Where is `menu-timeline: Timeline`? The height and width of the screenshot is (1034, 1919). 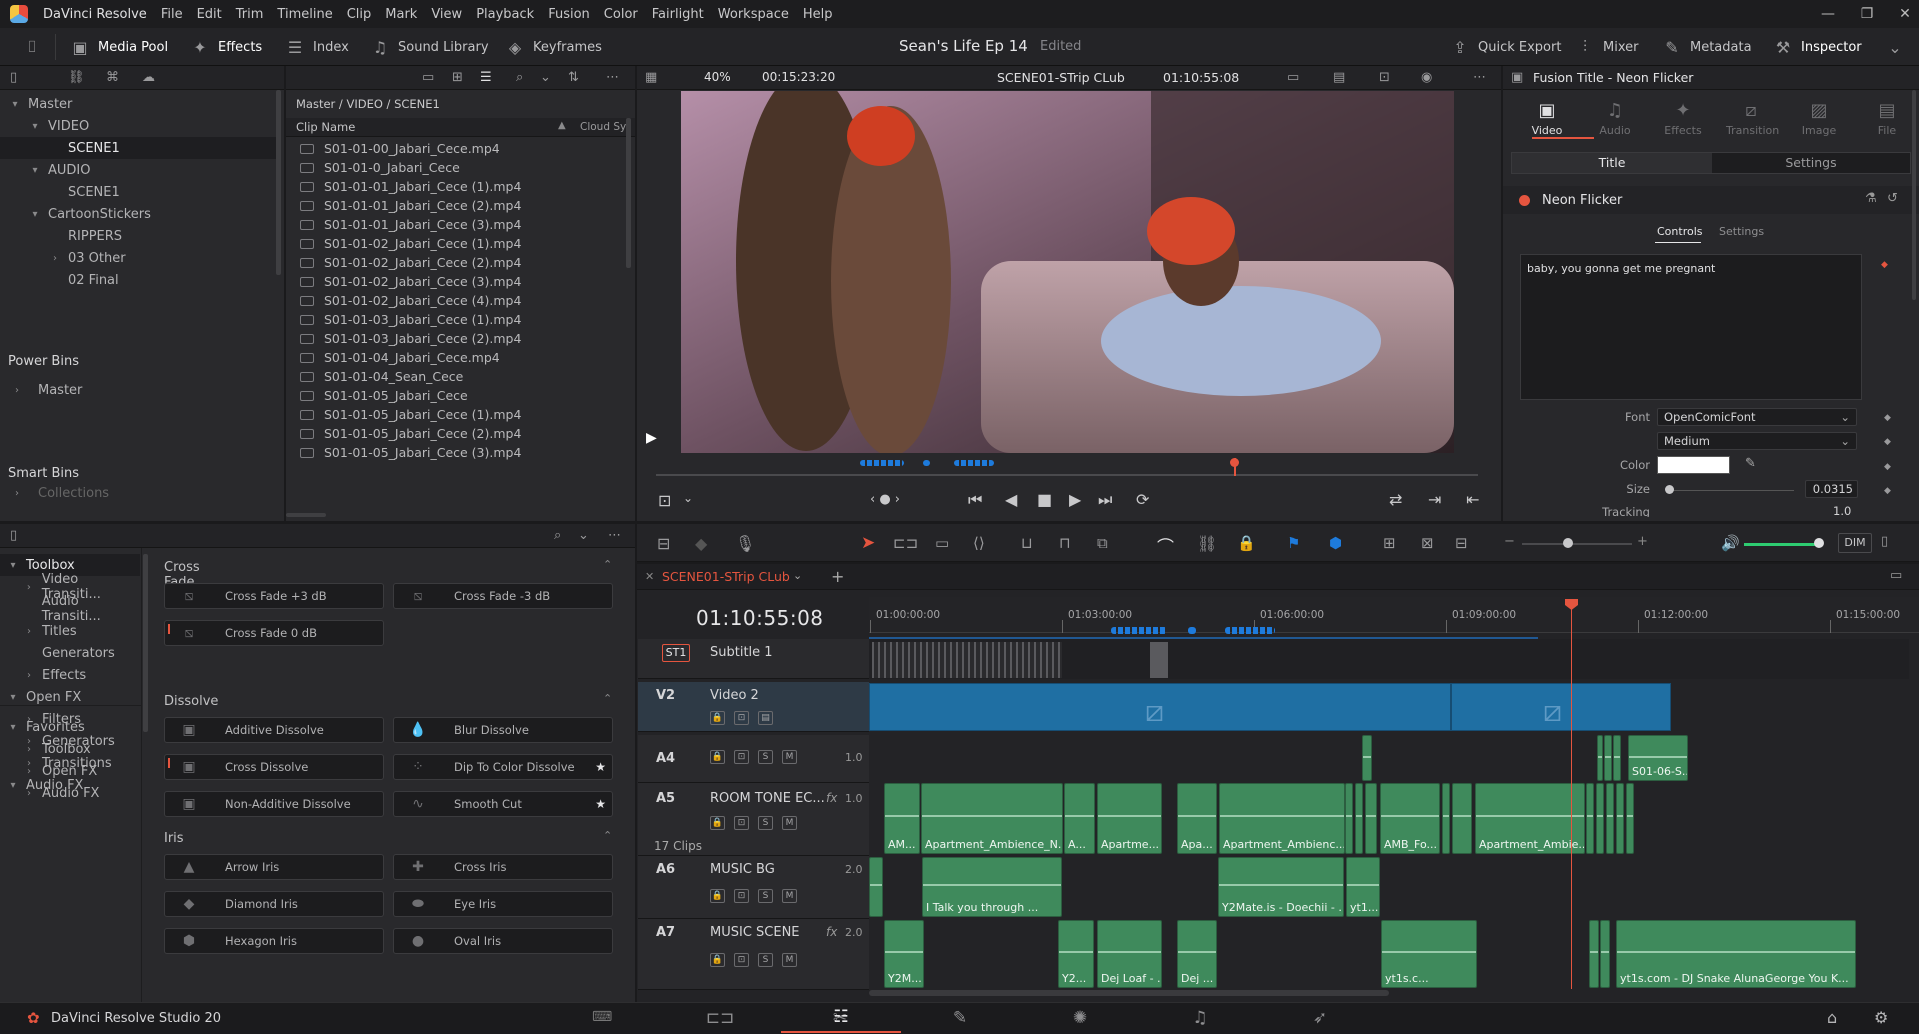
menu-timeline: Timeline is located at coordinates (304, 14).